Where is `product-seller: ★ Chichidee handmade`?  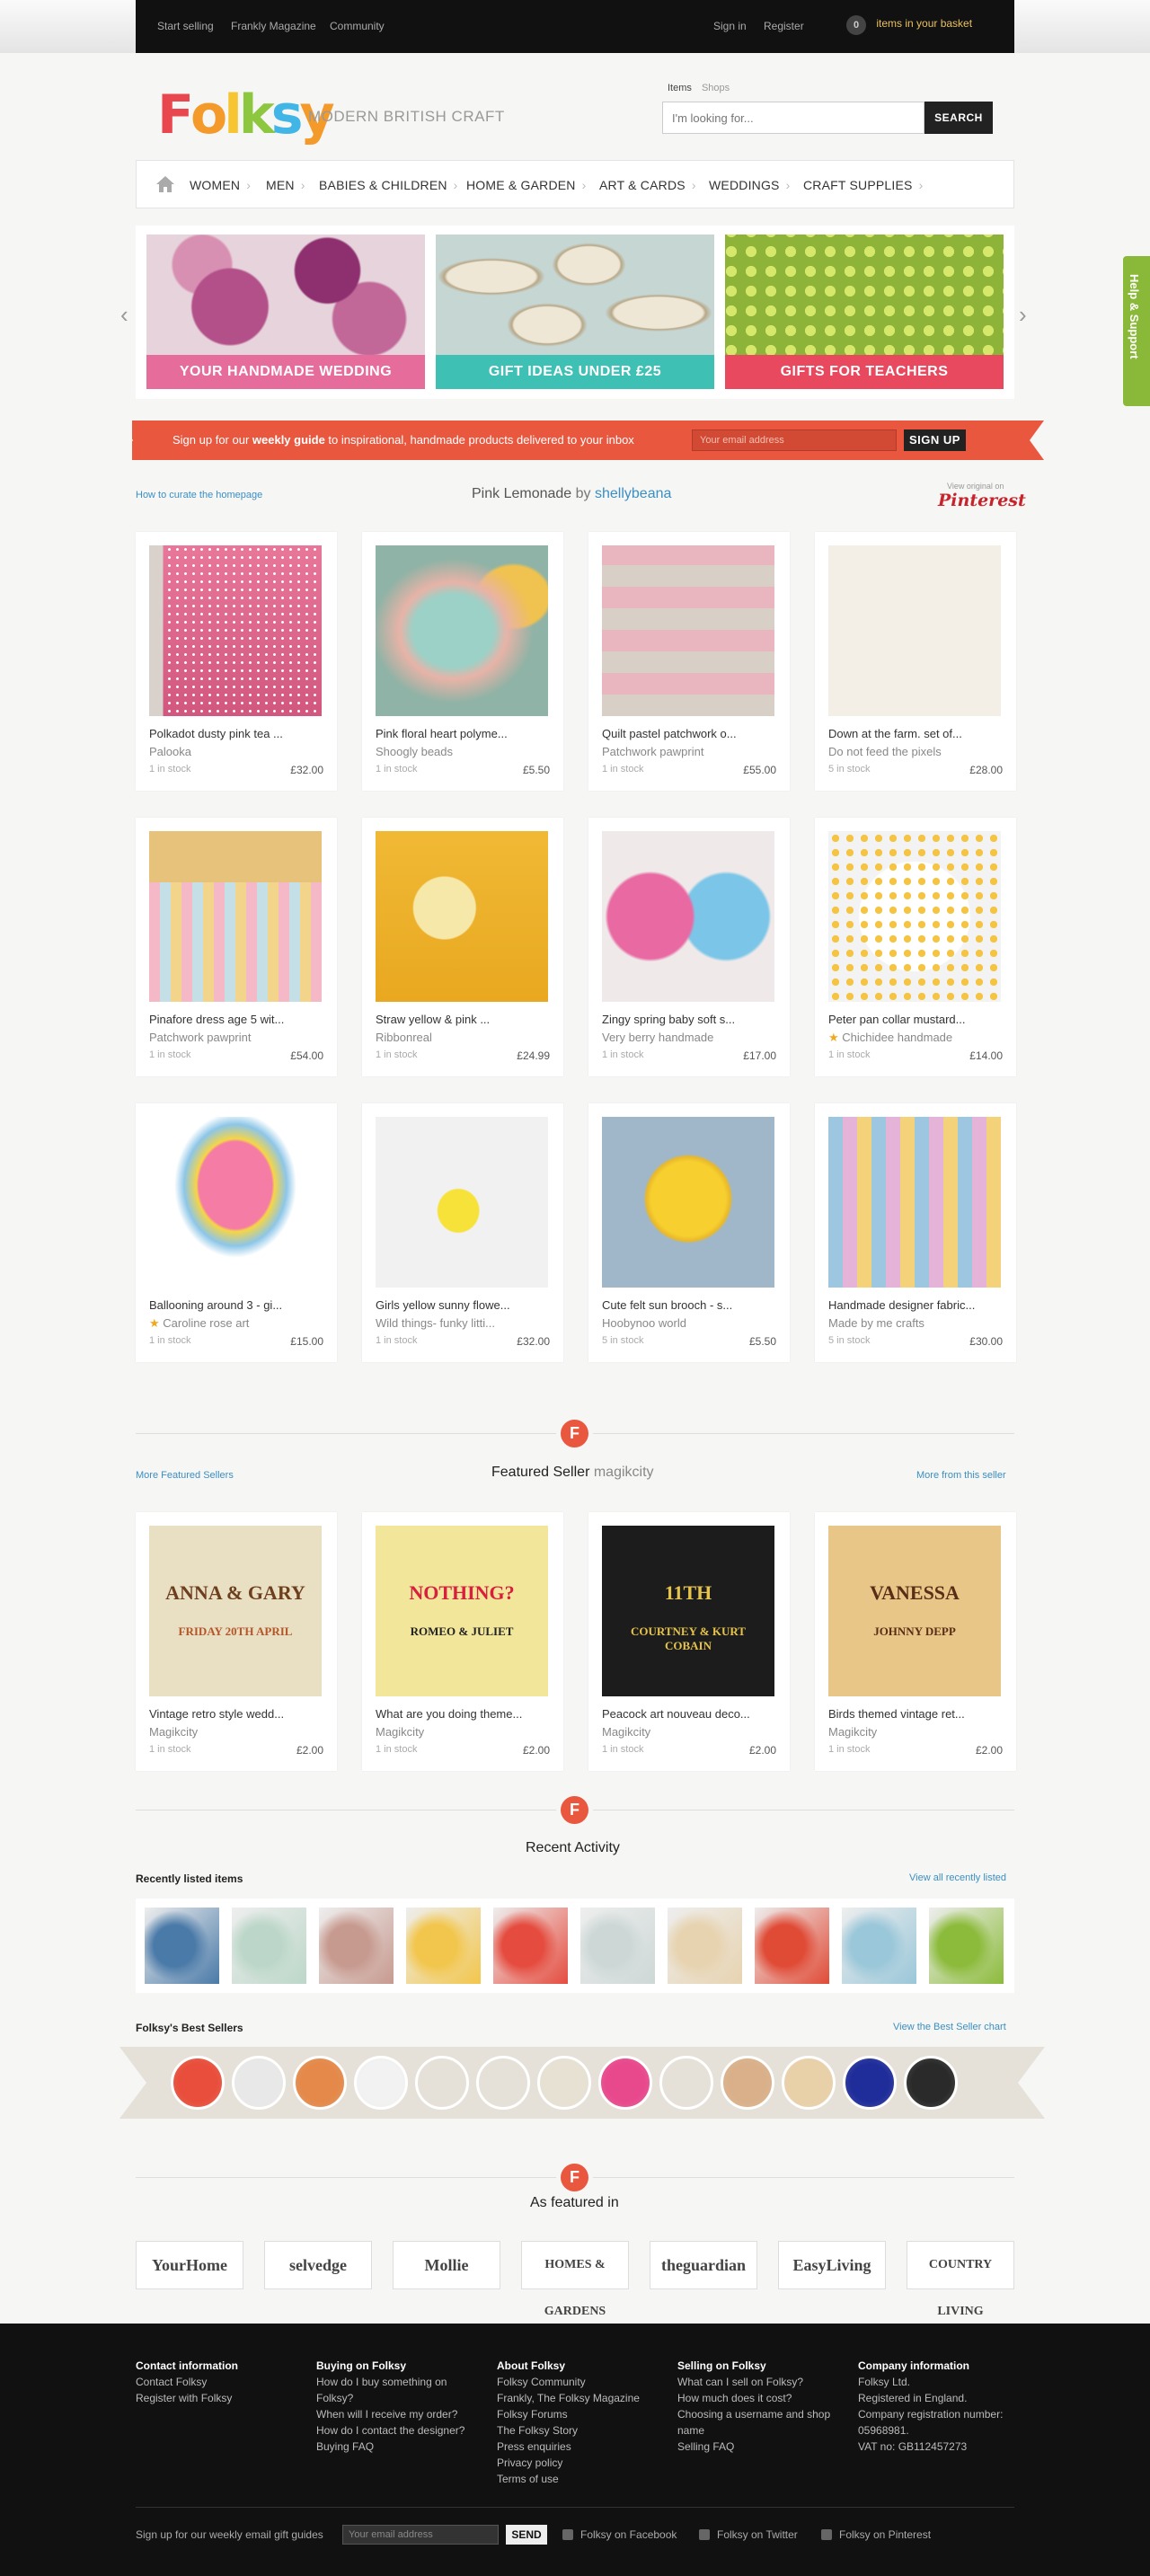 product-seller: ★ Chichidee handmade is located at coordinates (890, 1038).